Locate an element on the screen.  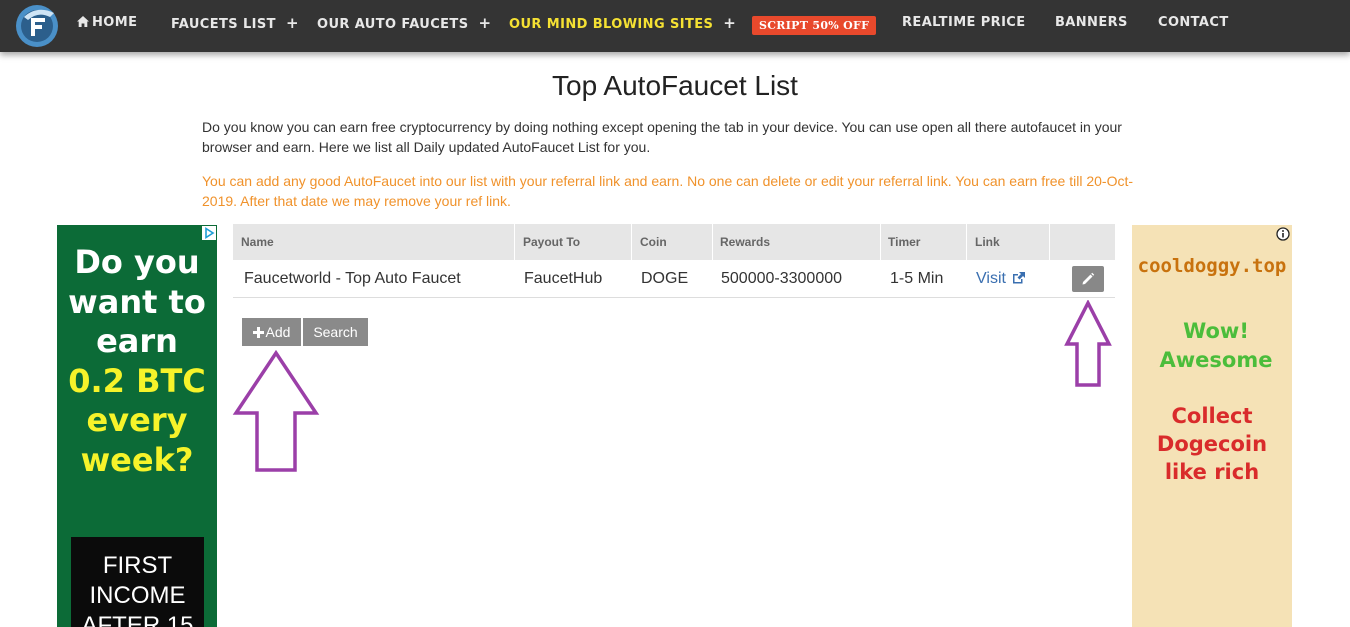
right-ad-domain: cooldoggy.top is located at coordinates (1212, 266).